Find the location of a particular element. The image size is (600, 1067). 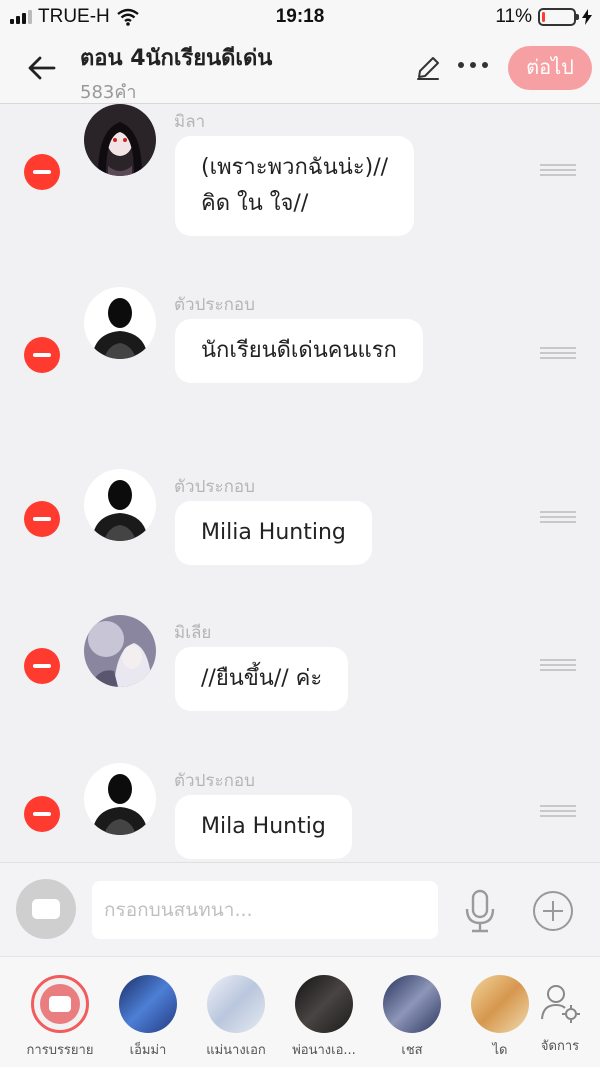

episode-title: ตอน 4นักเรียนดีเด่น is located at coordinates (176, 58).